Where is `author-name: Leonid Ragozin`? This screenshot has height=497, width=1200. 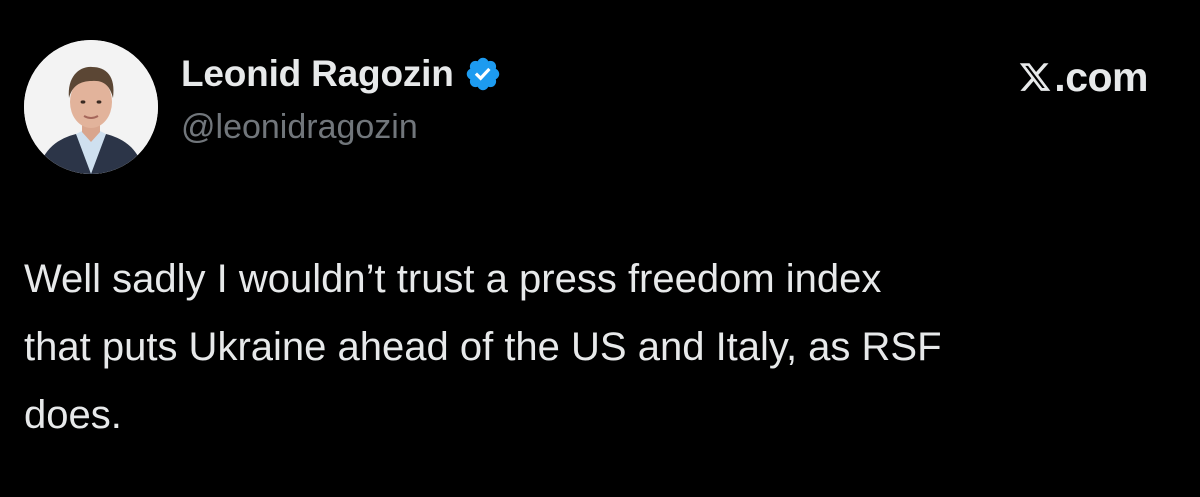
author-name: Leonid Ragozin is located at coordinates (317, 74).